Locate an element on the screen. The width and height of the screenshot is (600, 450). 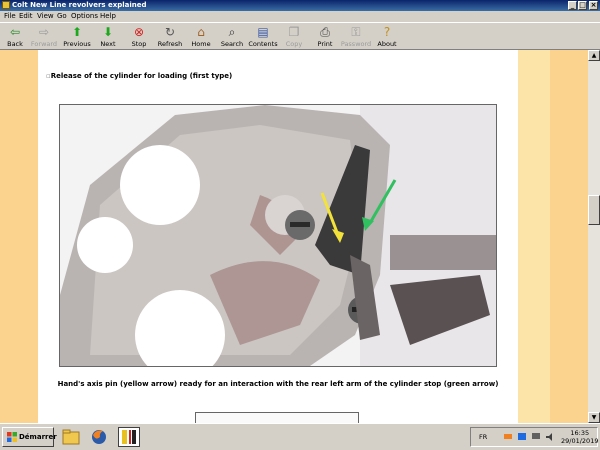
copy-icon: ❐ is located at coordinates (294, 32).